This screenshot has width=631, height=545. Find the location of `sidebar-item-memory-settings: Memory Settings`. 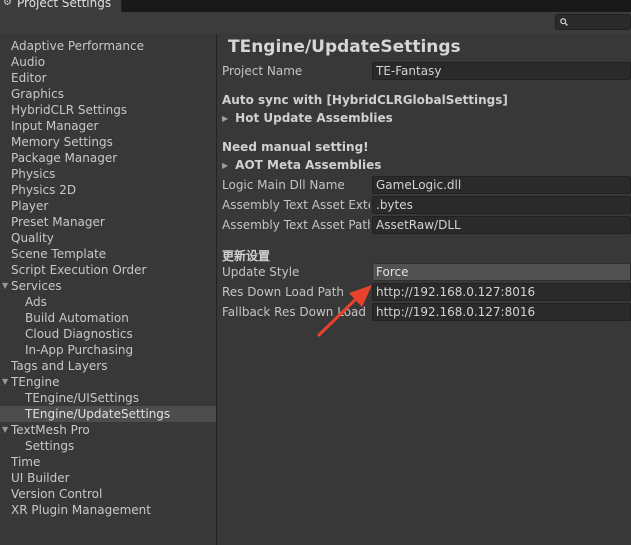

sidebar-item-memory-settings: Memory Settings is located at coordinates (108, 142).